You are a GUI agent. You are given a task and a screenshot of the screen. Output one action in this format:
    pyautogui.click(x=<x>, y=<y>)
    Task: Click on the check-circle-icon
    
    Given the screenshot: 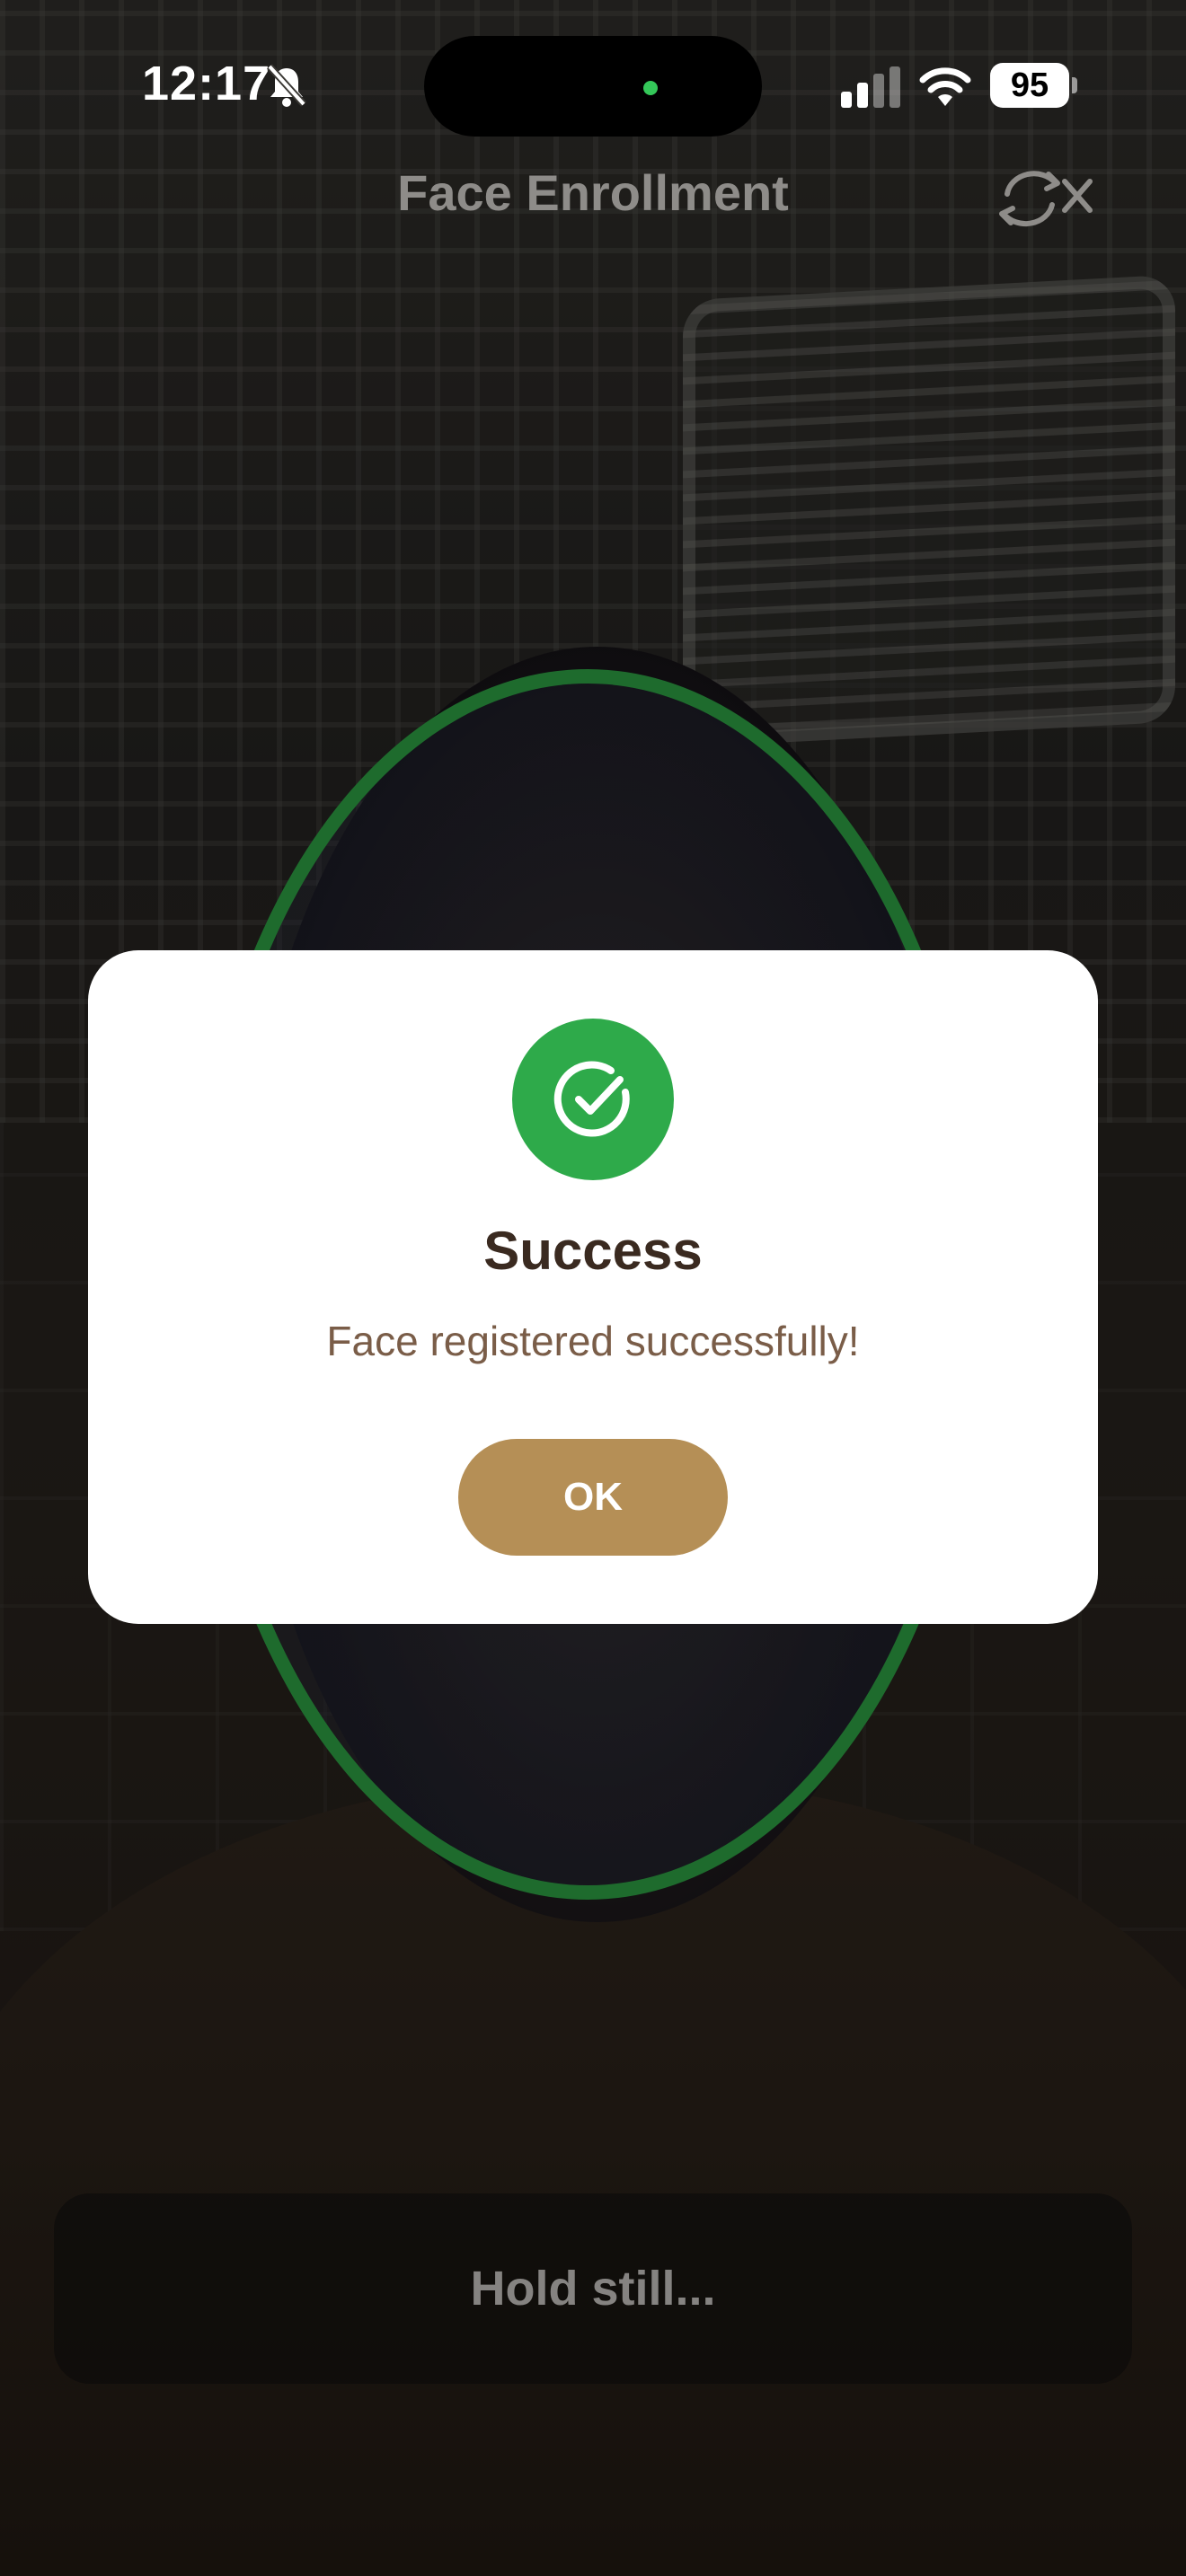 What is the action you would take?
    pyautogui.click(x=591, y=1099)
    